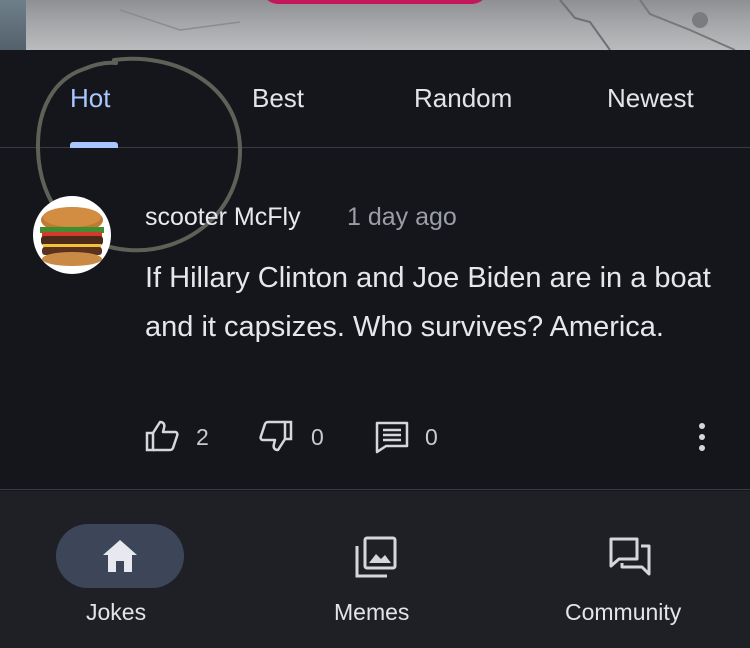 The width and height of the screenshot is (750, 648). What do you see at coordinates (162, 436) in the screenshot?
I see `thumbs-up-icon` at bounding box center [162, 436].